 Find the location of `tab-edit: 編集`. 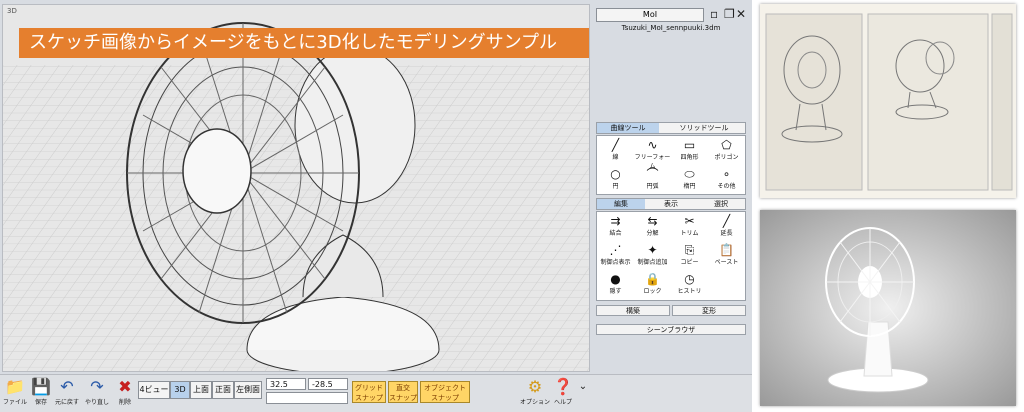

tab-edit: 編集 is located at coordinates (621, 204).